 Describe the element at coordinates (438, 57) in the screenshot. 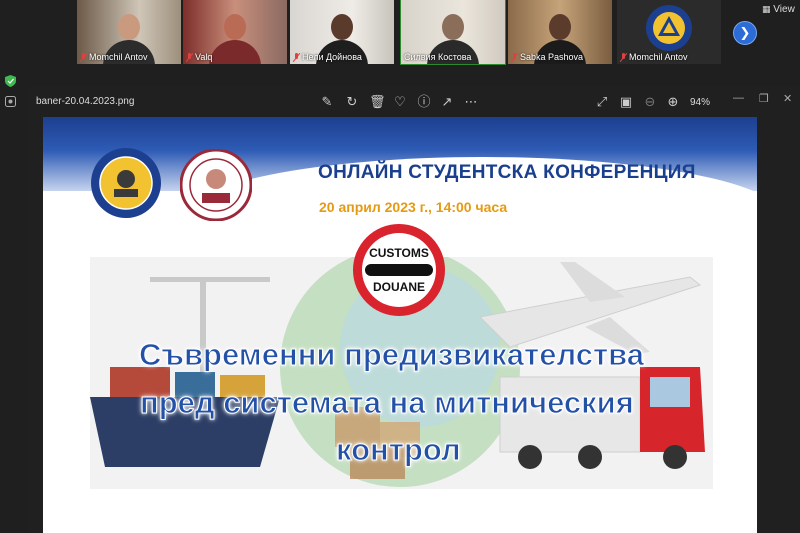

I see `participant-name: Силвия Костова` at that location.